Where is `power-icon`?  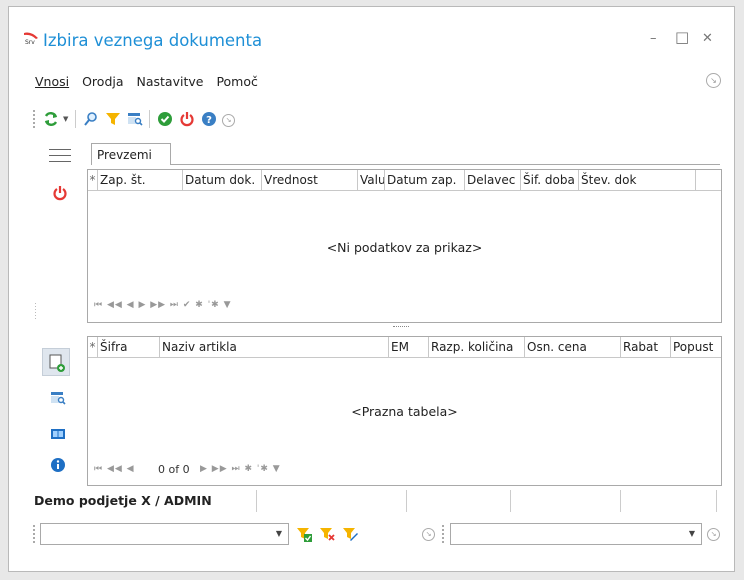
power-icon is located at coordinates (187, 119).